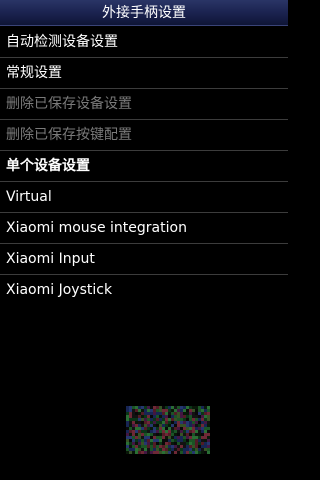 The height and width of the screenshot is (480, 320). What do you see at coordinates (144, 73) in the screenshot?
I see `menu-item-general-settings: 常规设置` at bounding box center [144, 73].